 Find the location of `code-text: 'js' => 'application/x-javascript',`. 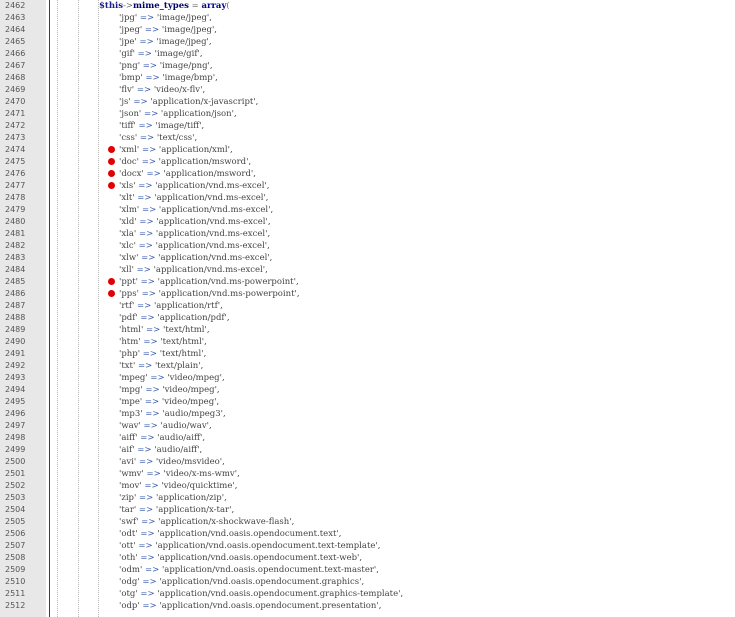

code-text: 'js' => 'application/x-javascript', is located at coordinates (188, 102).